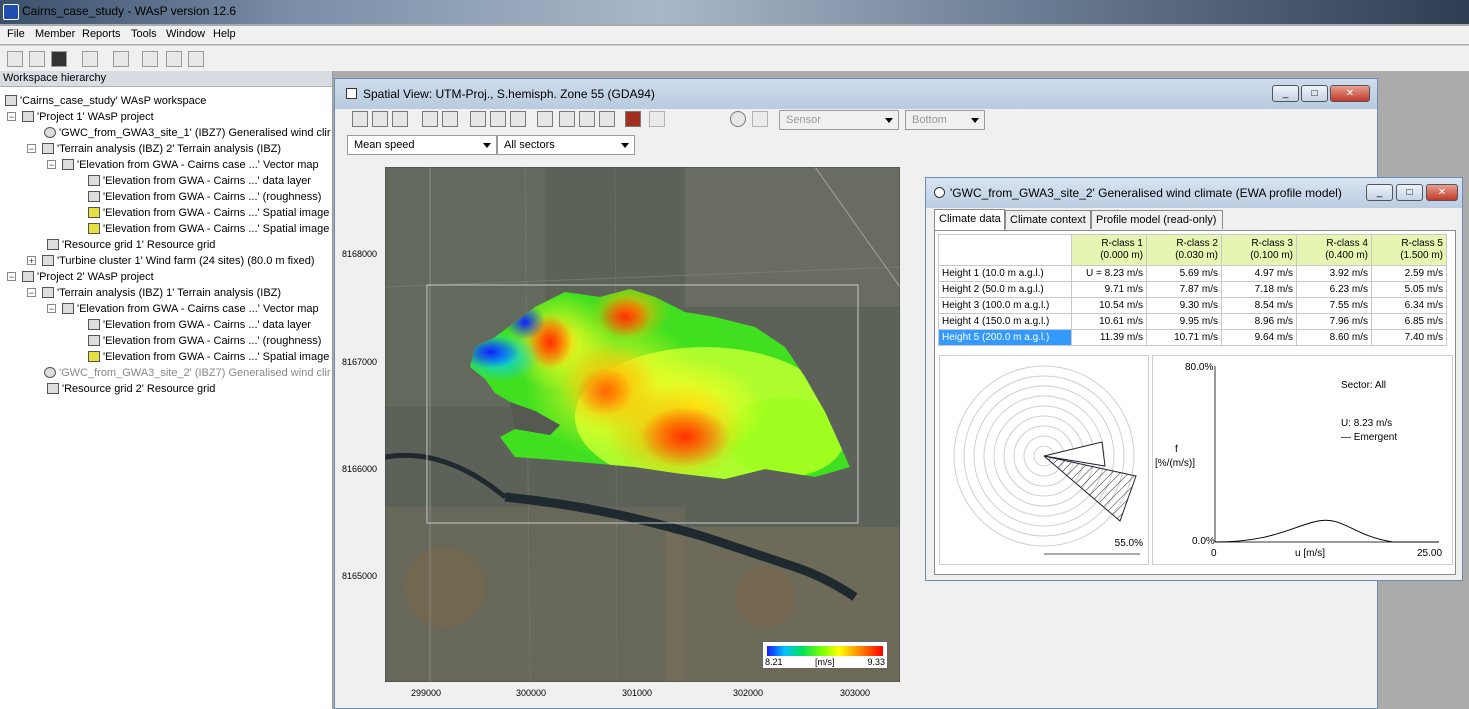 This screenshot has height=709, width=1469. What do you see at coordinates (567, 119) in the screenshot?
I see `grid-icon` at bounding box center [567, 119].